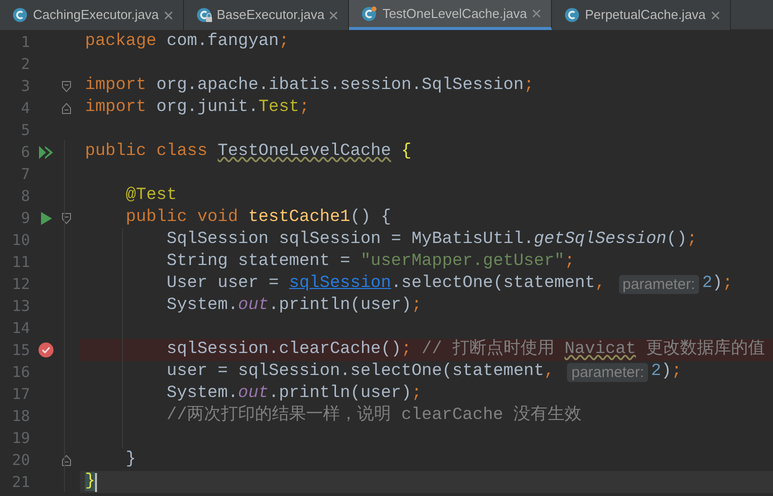 The width and height of the screenshot is (773, 496). Describe the element at coordinates (187, 42) in the screenshot. I see `code-text: package com.fangyan;` at that location.